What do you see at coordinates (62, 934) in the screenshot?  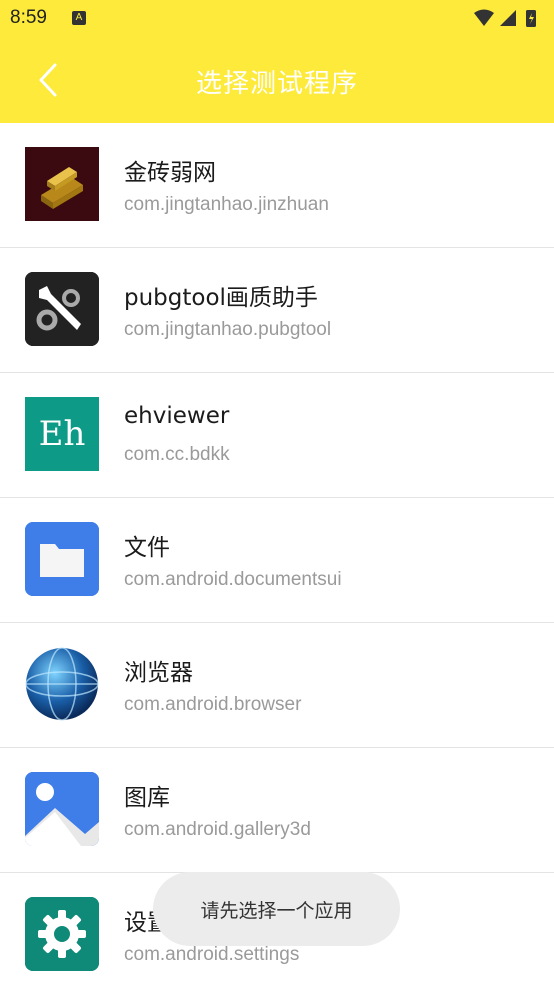 I see `settings-gear-icon` at bounding box center [62, 934].